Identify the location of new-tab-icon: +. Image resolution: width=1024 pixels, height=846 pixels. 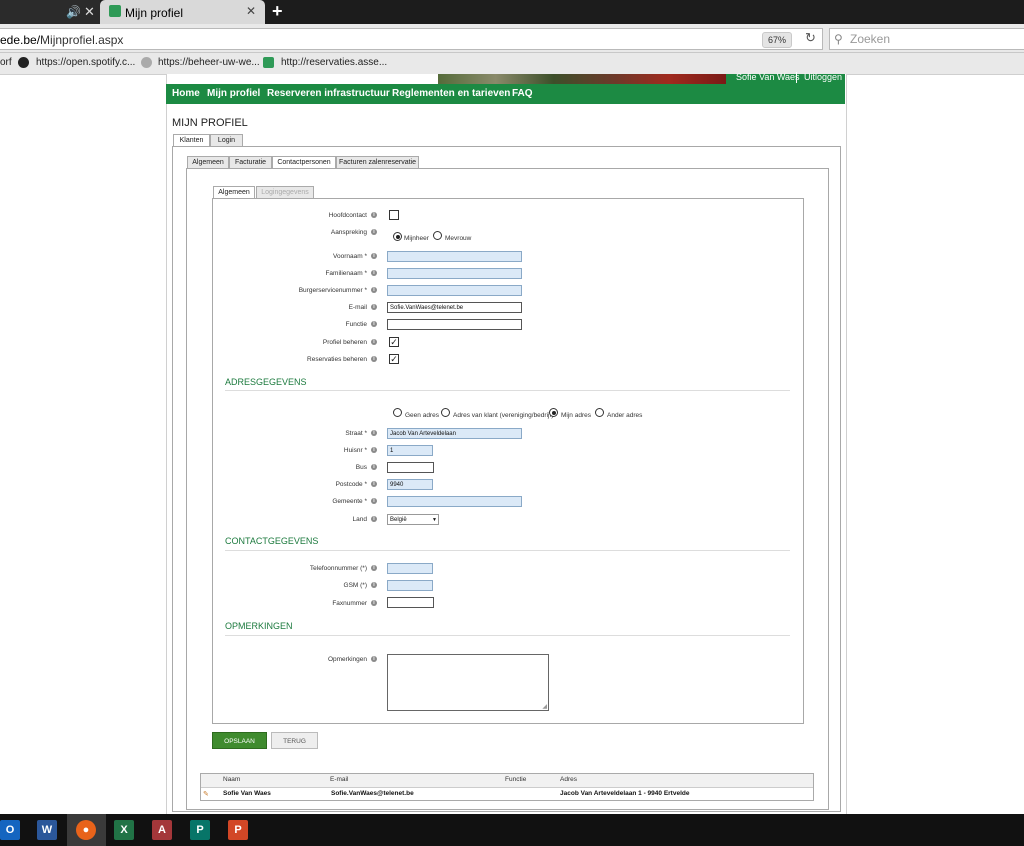
(277, 11).